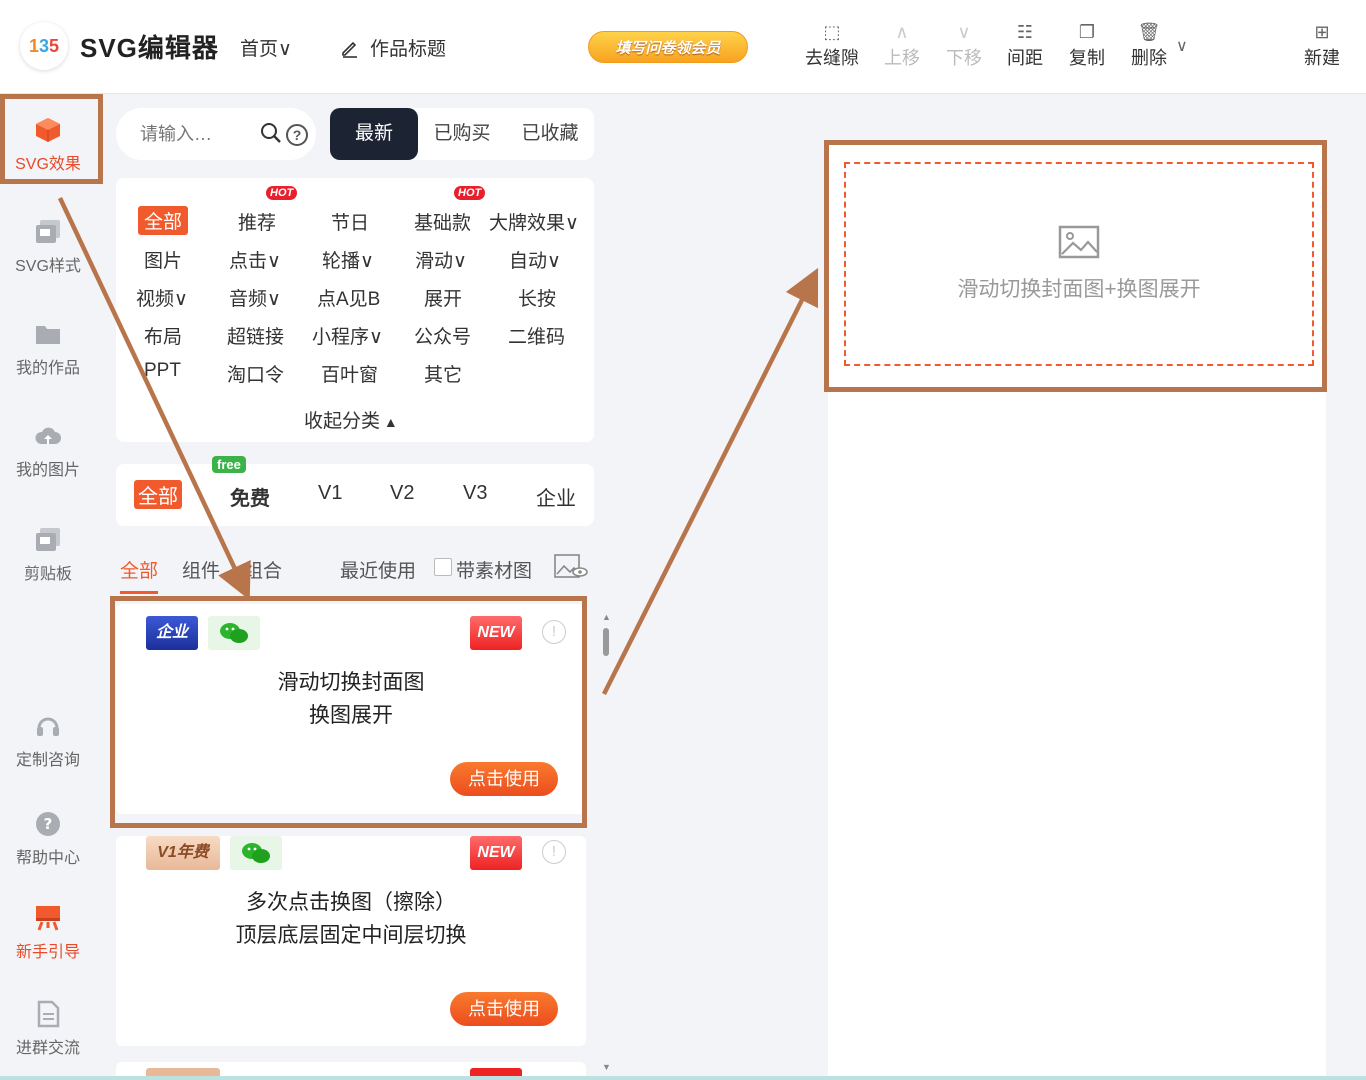 This screenshot has width=1366, height=1080. I want to click on new-label: 新建, so click(1322, 58).